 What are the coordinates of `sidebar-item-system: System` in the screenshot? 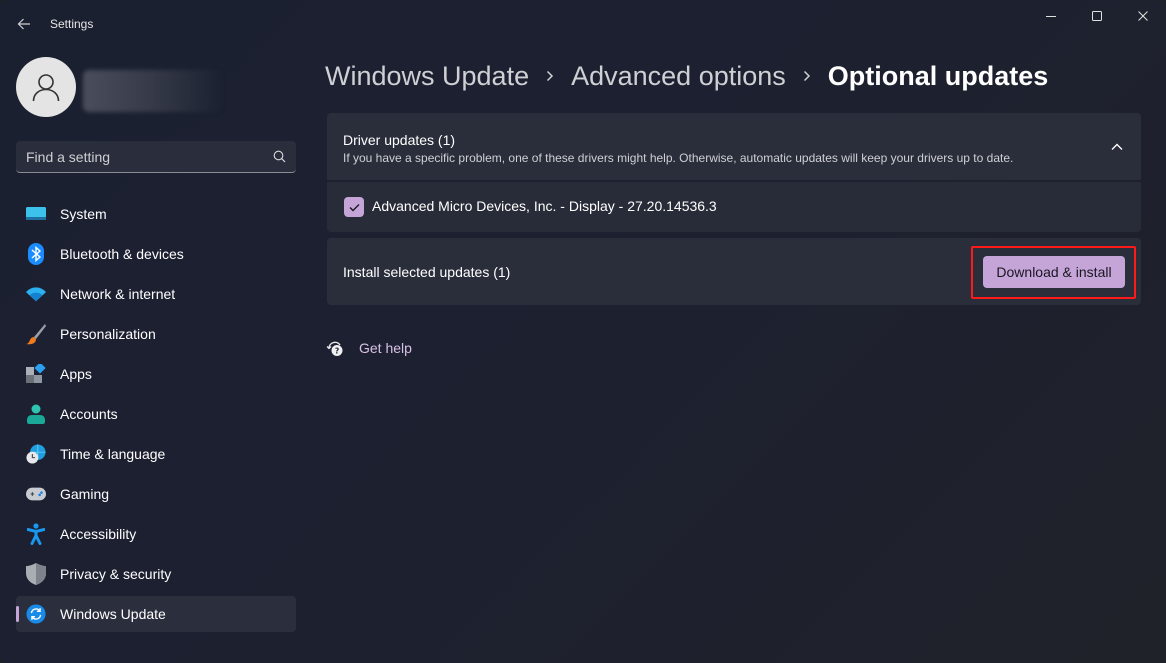 It's located at (156, 214).